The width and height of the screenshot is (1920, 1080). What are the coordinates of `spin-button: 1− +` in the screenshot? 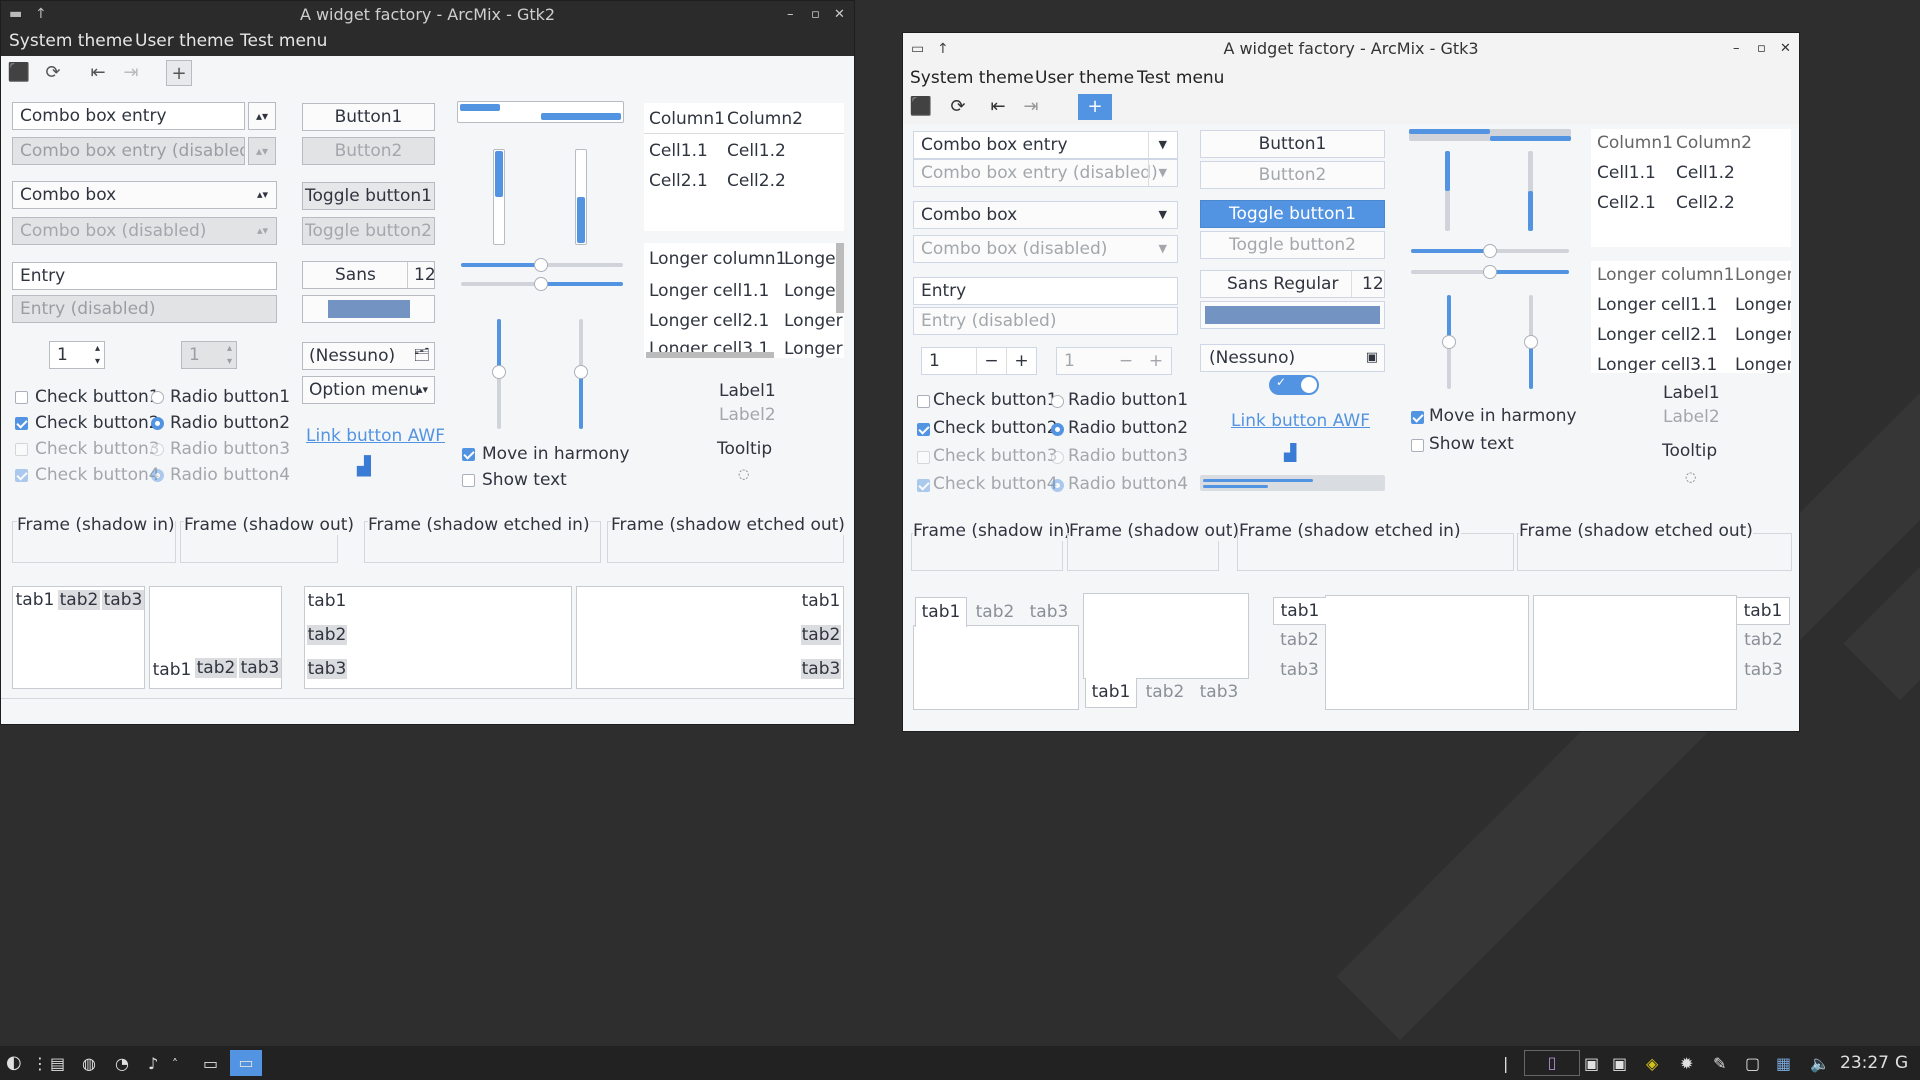 It's located at (979, 361).